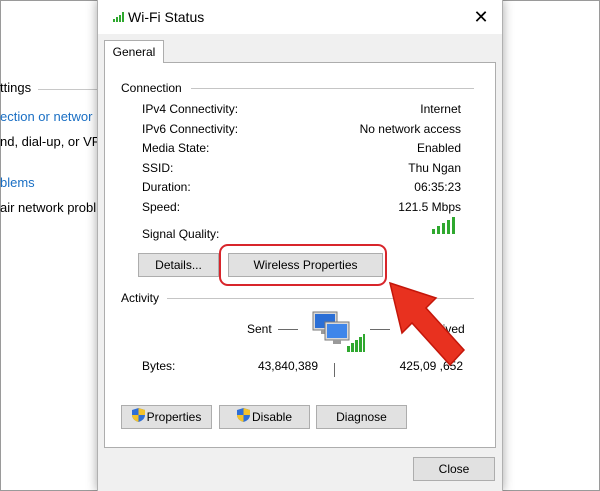 The width and height of the screenshot is (600, 491). Describe the element at coordinates (259, 329) in the screenshot. I see `sent-label: Sent` at that location.